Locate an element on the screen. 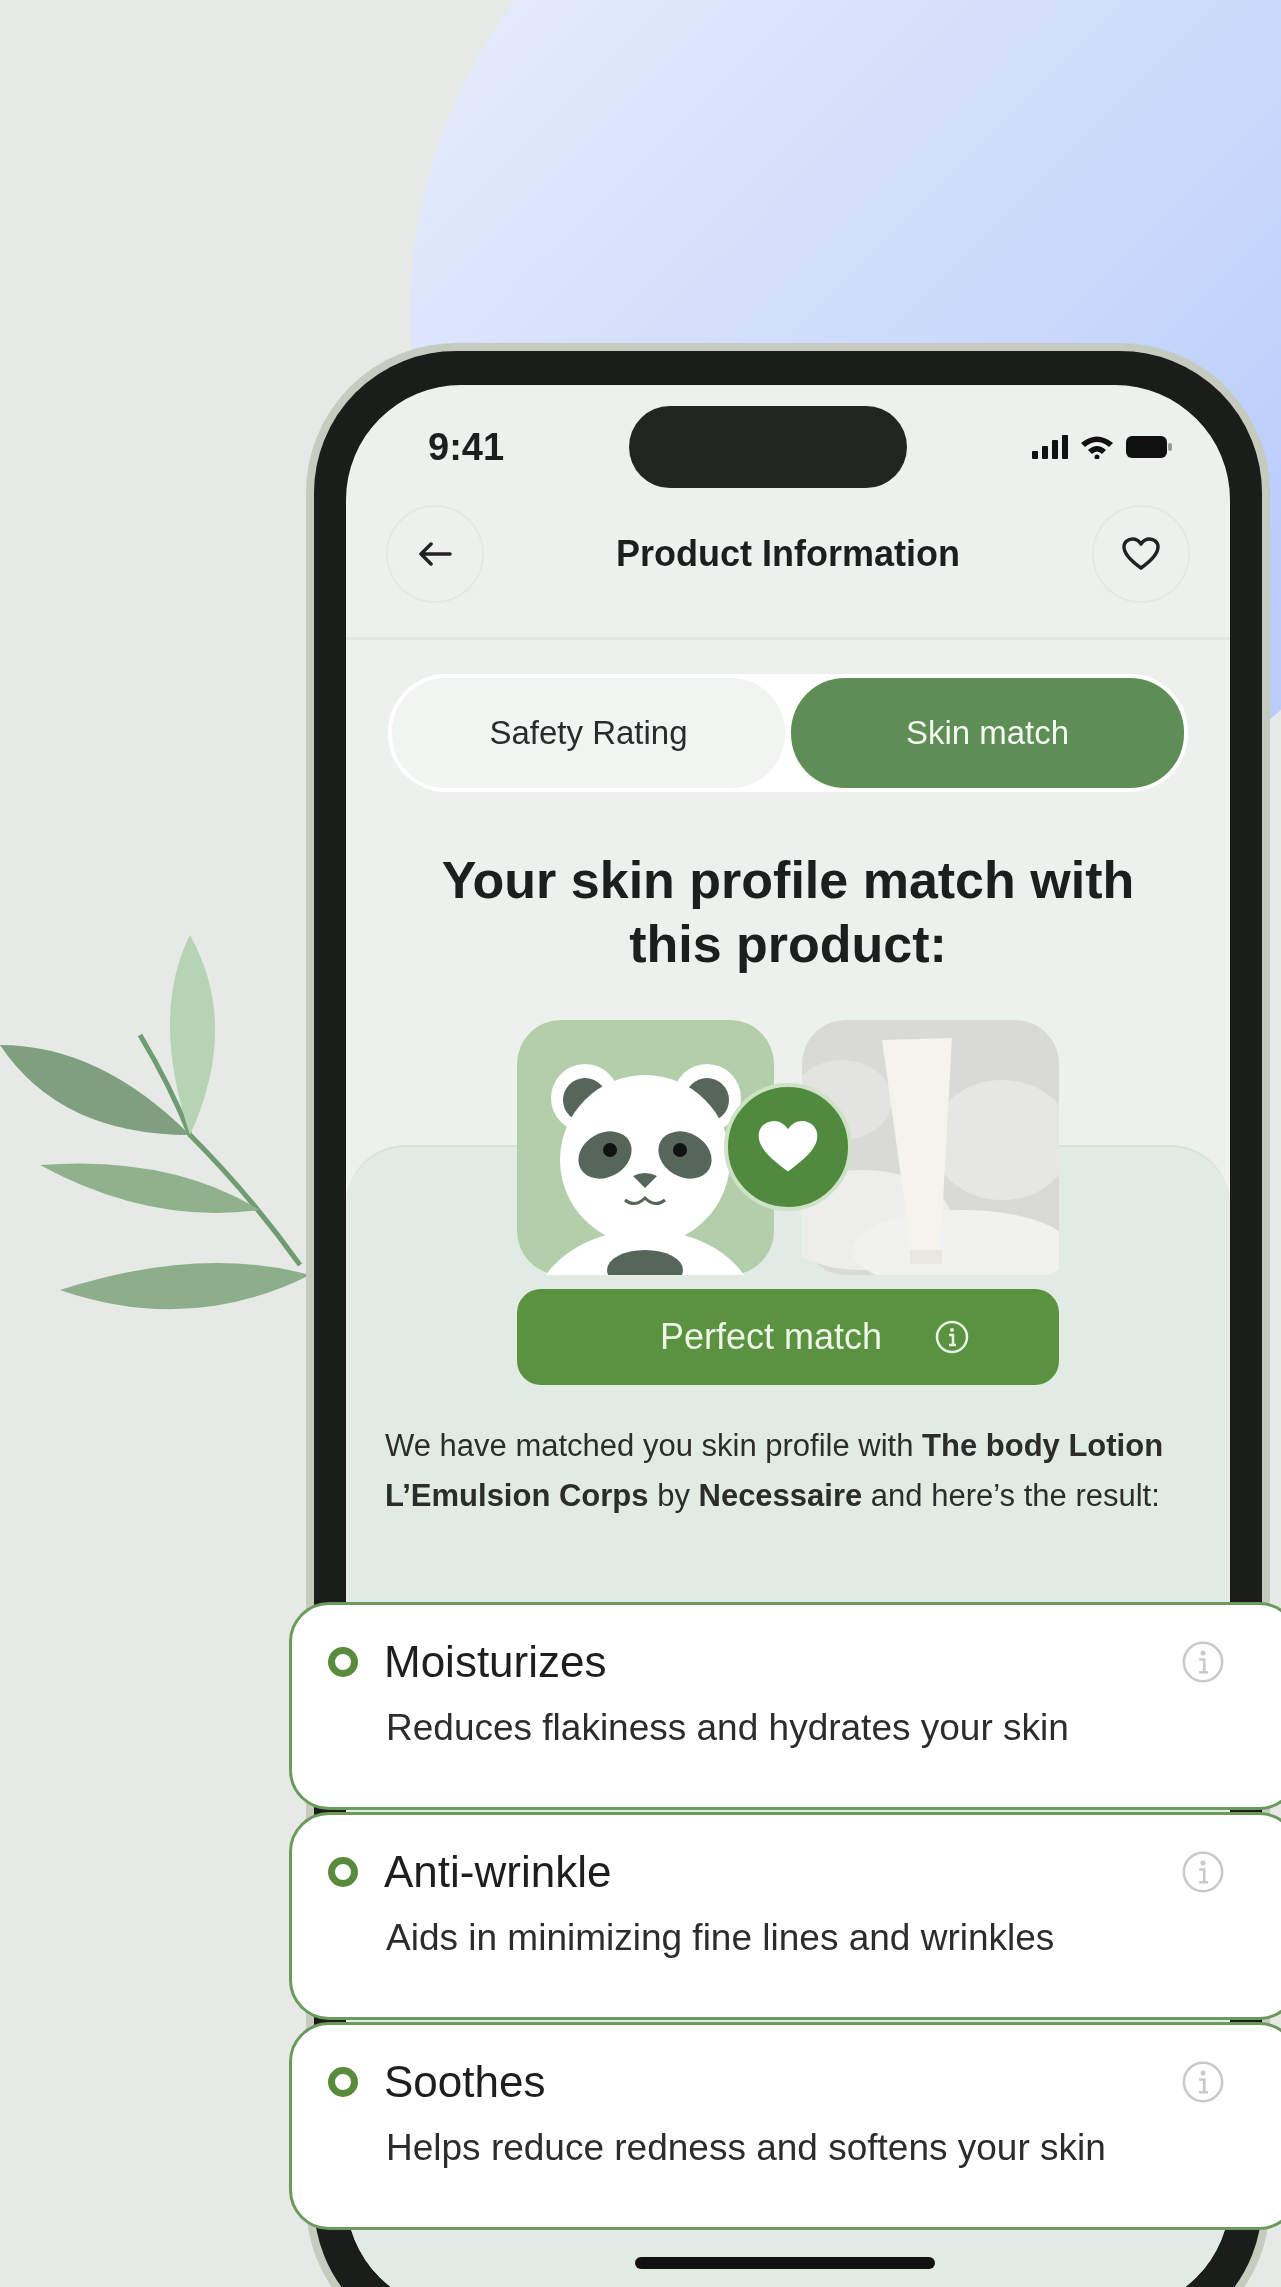 Image resolution: width=1281 pixels, height=2287 pixels. wifi-icon is located at coordinates (1097, 447).